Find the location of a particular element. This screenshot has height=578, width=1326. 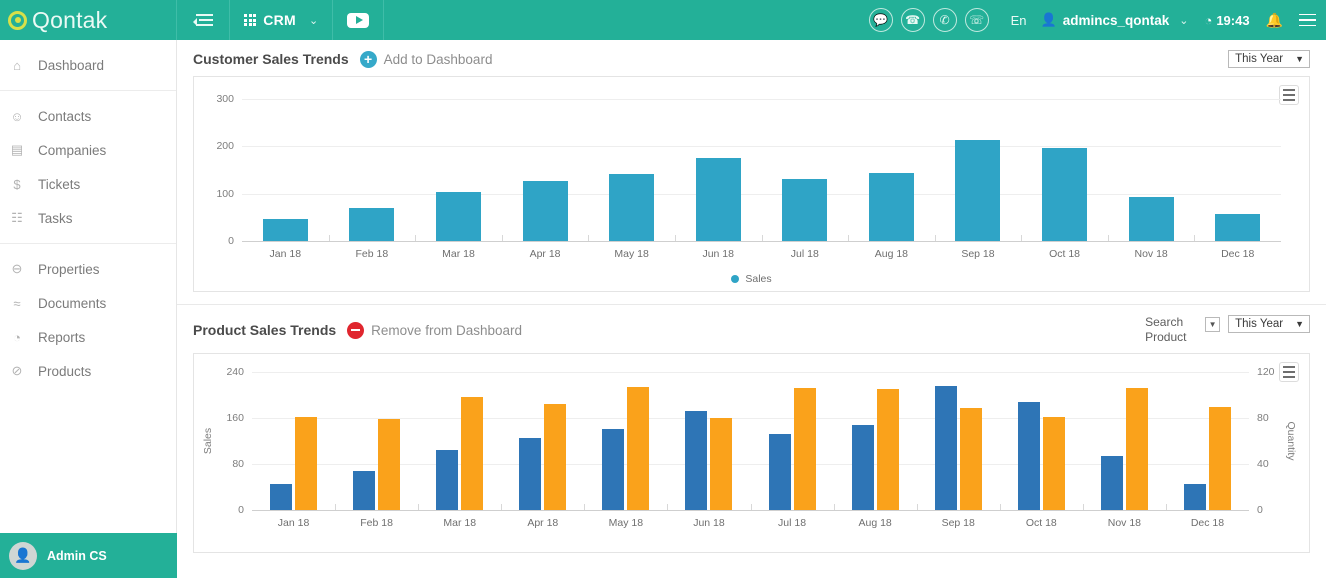

x-axis-tick-label: Jun 18 is located at coordinates (718, 254).